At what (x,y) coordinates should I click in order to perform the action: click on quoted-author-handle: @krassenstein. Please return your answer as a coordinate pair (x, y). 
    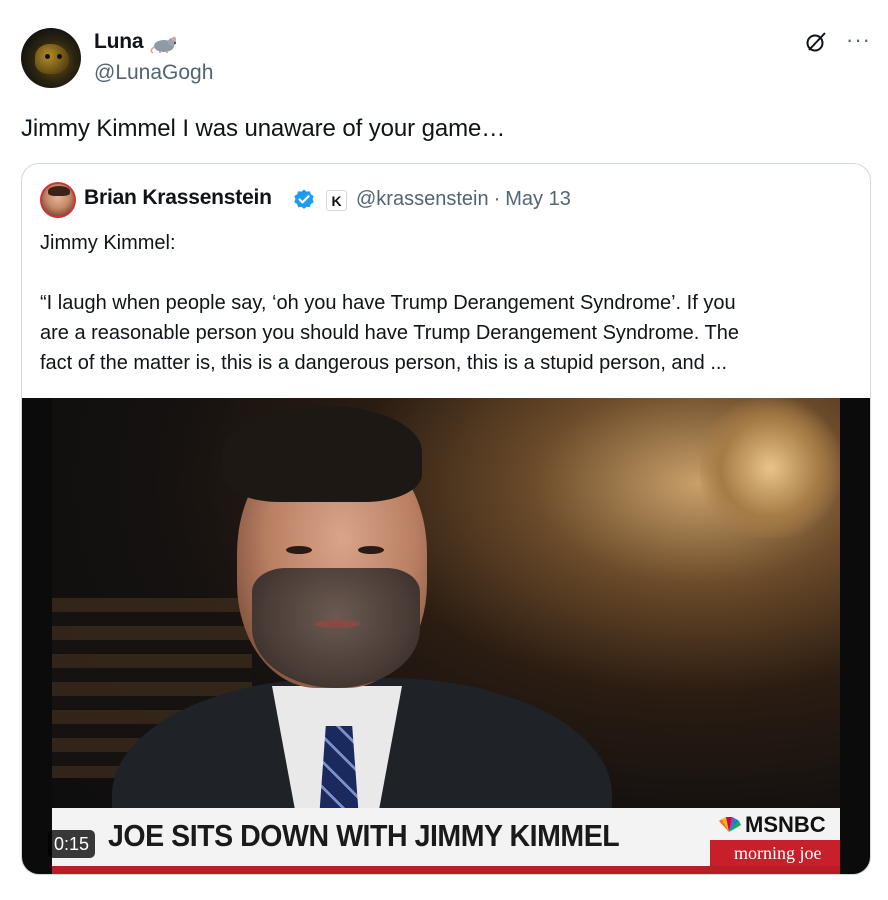
    Looking at the image, I should click on (422, 199).